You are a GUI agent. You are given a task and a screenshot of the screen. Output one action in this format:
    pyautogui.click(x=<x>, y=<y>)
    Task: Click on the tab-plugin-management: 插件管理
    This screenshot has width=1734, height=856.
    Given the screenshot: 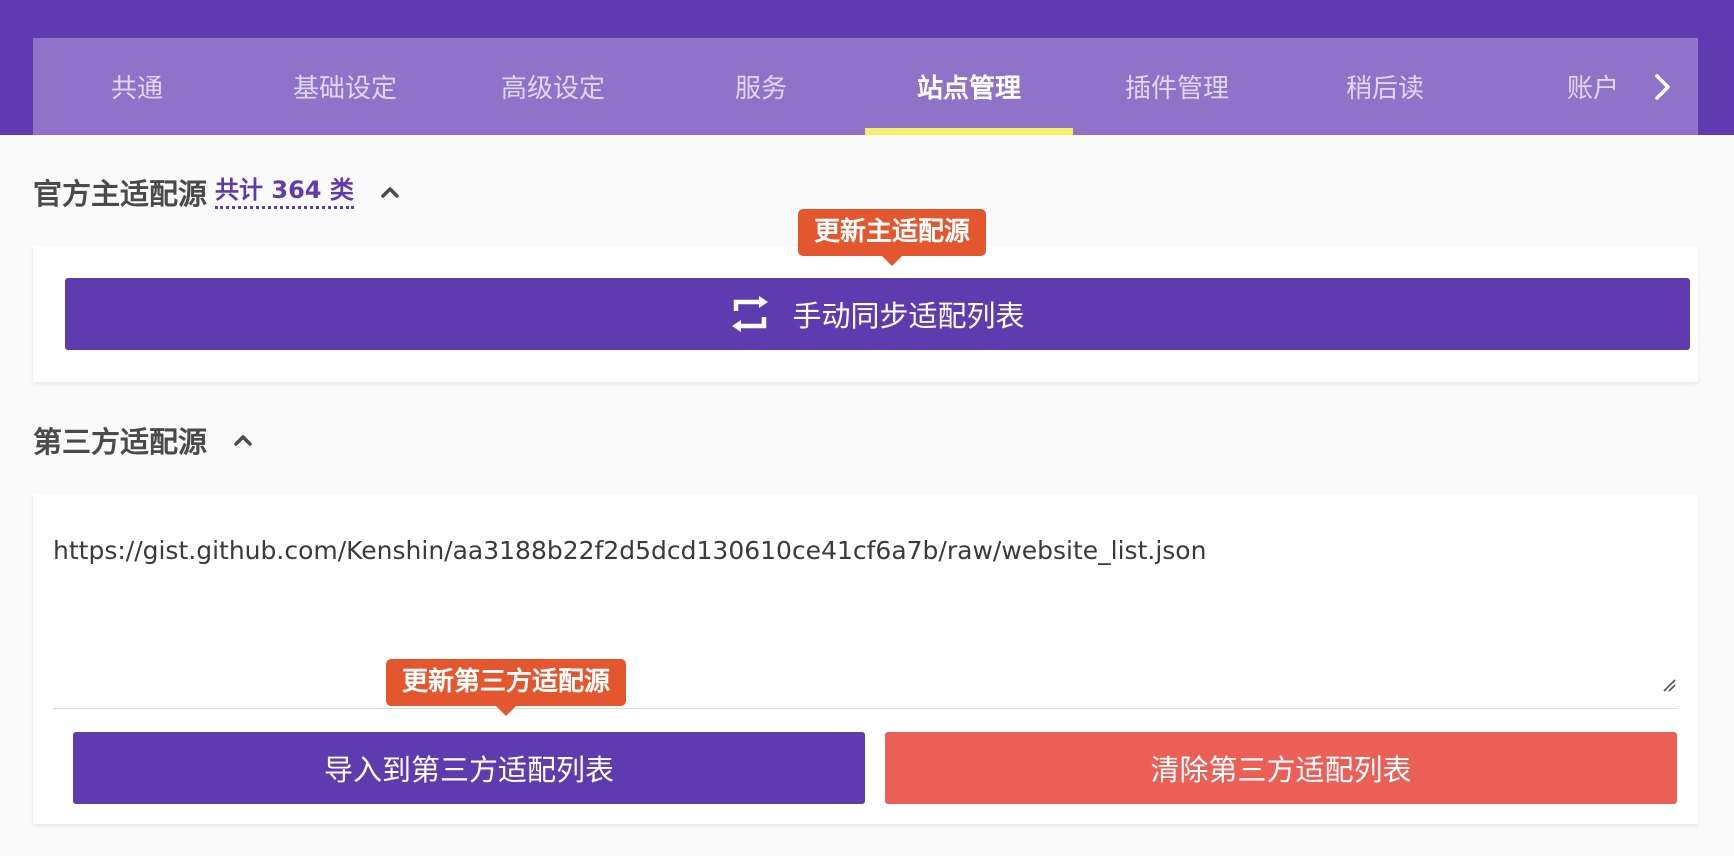 What is the action you would take?
    pyautogui.click(x=1177, y=86)
    